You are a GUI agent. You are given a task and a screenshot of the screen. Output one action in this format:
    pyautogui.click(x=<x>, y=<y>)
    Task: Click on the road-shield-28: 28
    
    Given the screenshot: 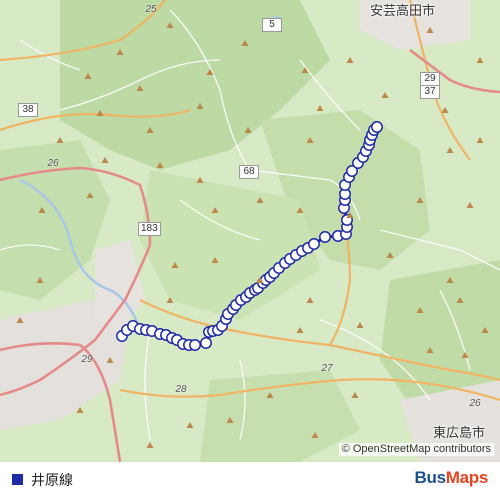 What is the action you would take?
    pyautogui.click(x=181, y=389)
    